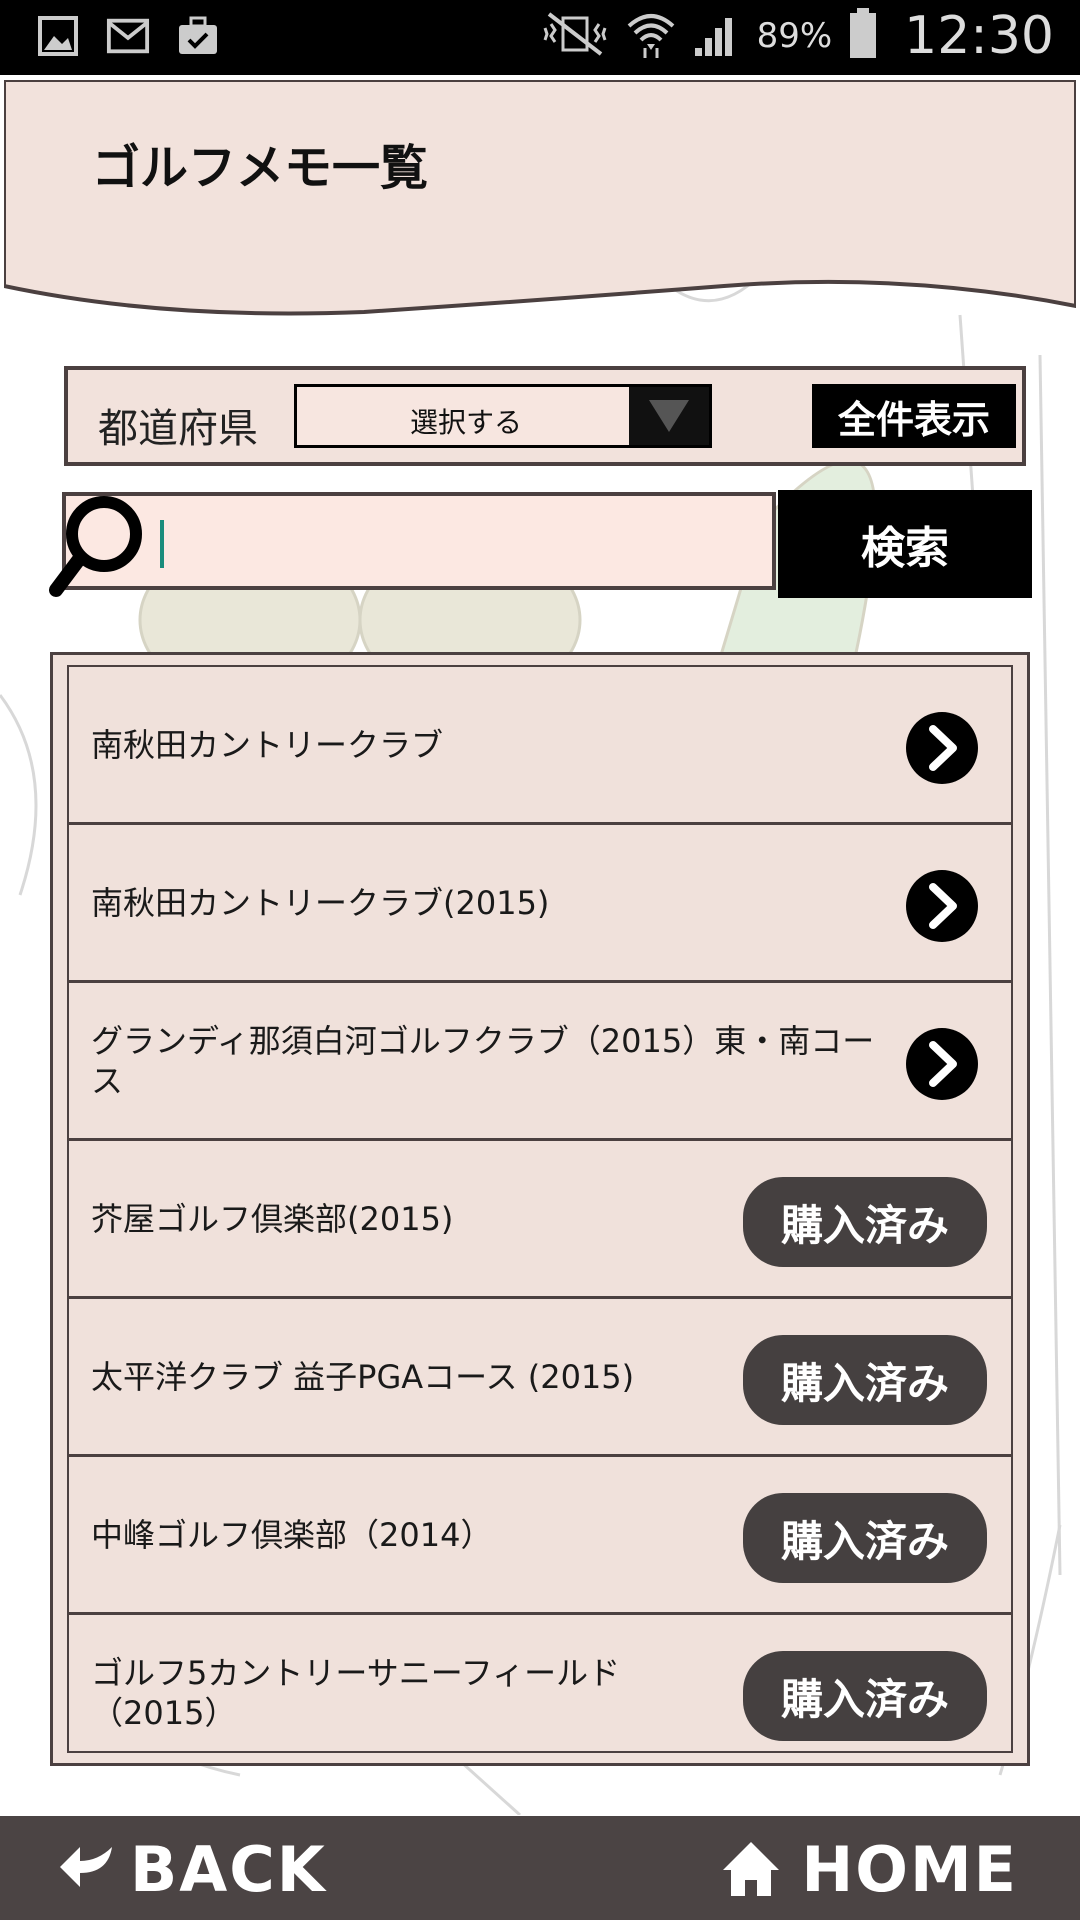 The width and height of the screenshot is (1080, 1920). I want to click on vibrate-icon, so click(575, 36).